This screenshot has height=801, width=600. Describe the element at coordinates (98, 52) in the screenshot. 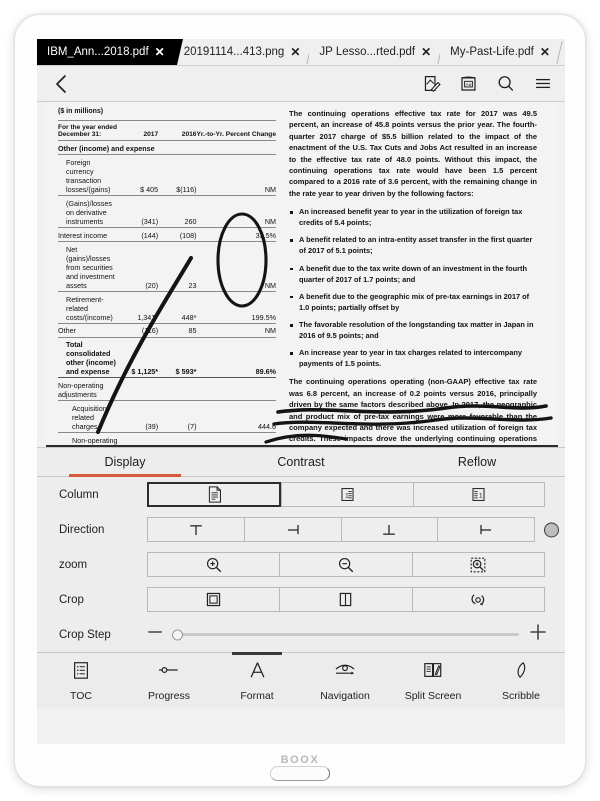

I see `tab-label: IBM_Ann...2018.pdf` at that location.